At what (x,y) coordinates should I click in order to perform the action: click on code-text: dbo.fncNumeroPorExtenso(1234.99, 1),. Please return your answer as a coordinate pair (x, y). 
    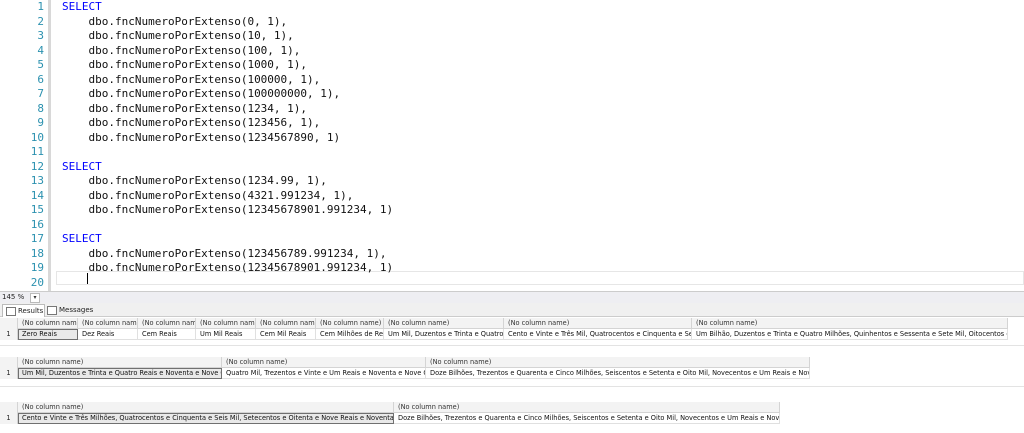
    Looking at the image, I should click on (194, 181).